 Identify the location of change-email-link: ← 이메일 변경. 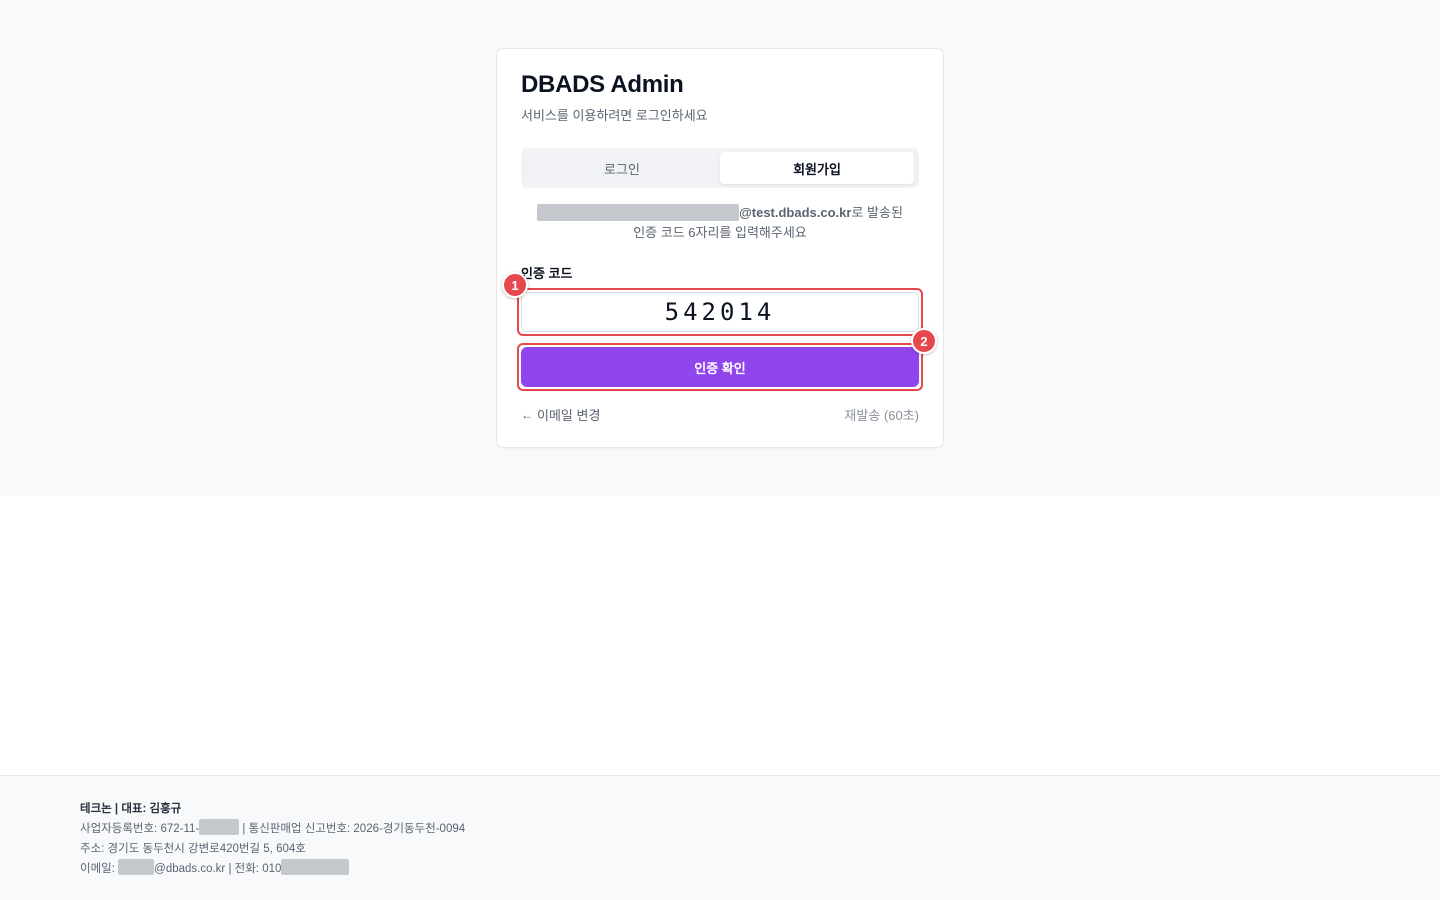
(560, 414).